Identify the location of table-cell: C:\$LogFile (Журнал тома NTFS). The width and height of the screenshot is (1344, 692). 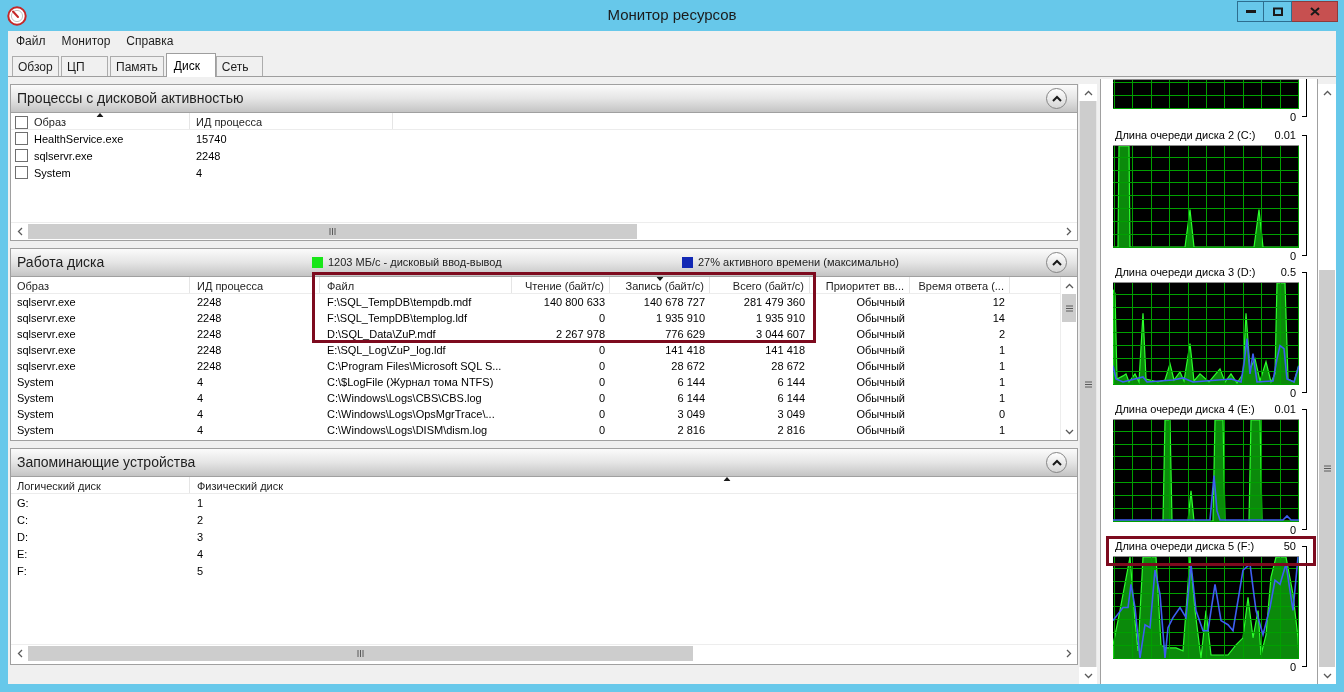
(410, 382).